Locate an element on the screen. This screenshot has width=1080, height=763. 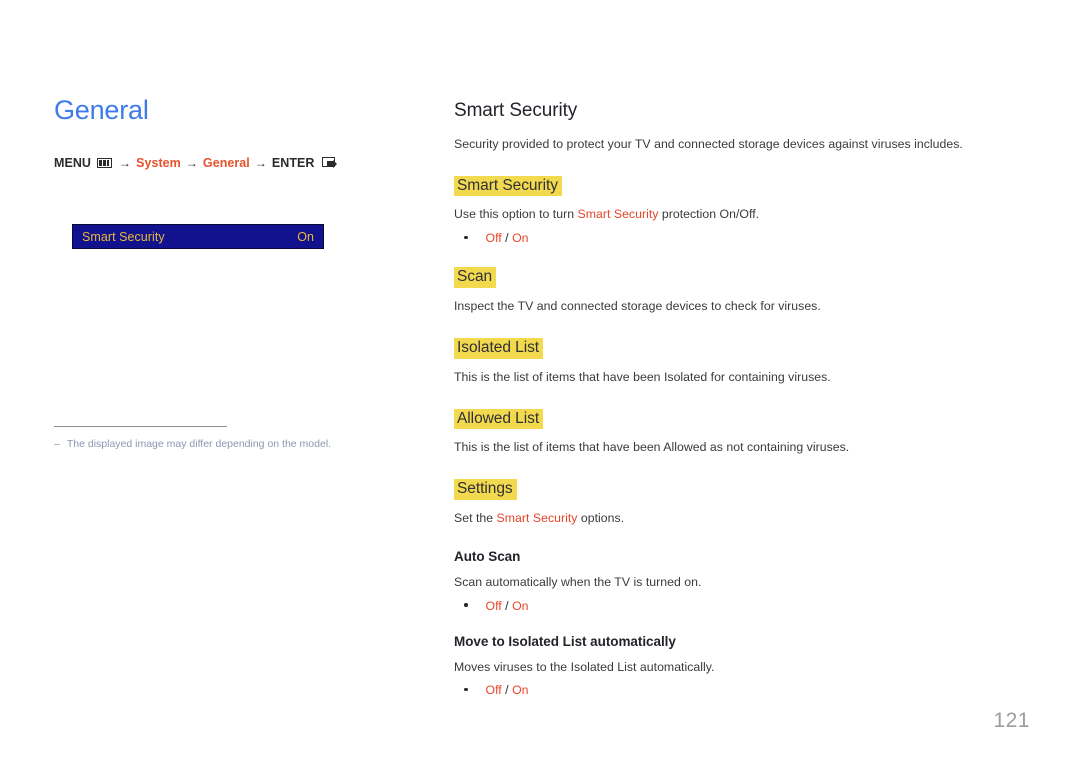
menu-path-enter-label: ENTER is located at coordinates (293, 162).